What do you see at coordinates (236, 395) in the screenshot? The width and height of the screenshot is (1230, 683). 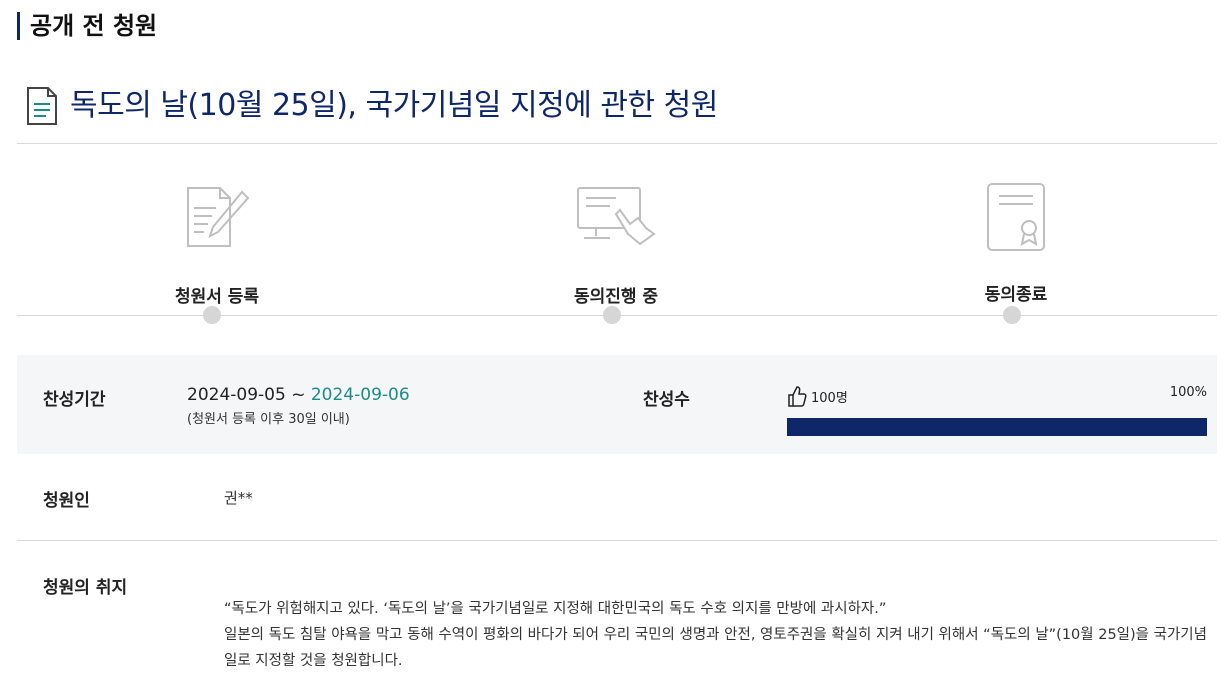 I see `start-date: 2024-09-05` at bounding box center [236, 395].